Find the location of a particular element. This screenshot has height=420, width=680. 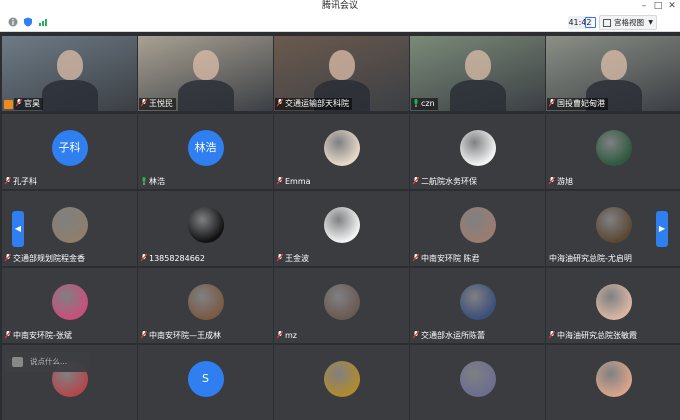

participant-tile: 中南安环院—王成林 is located at coordinates (205, 305).